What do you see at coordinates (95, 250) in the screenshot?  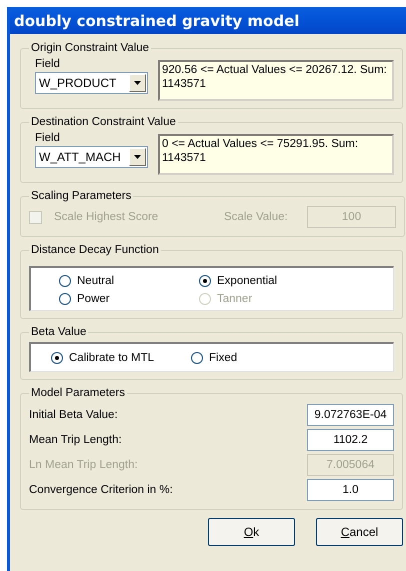 I see `group-title: Distance Decay Function` at bounding box center [95, 250].